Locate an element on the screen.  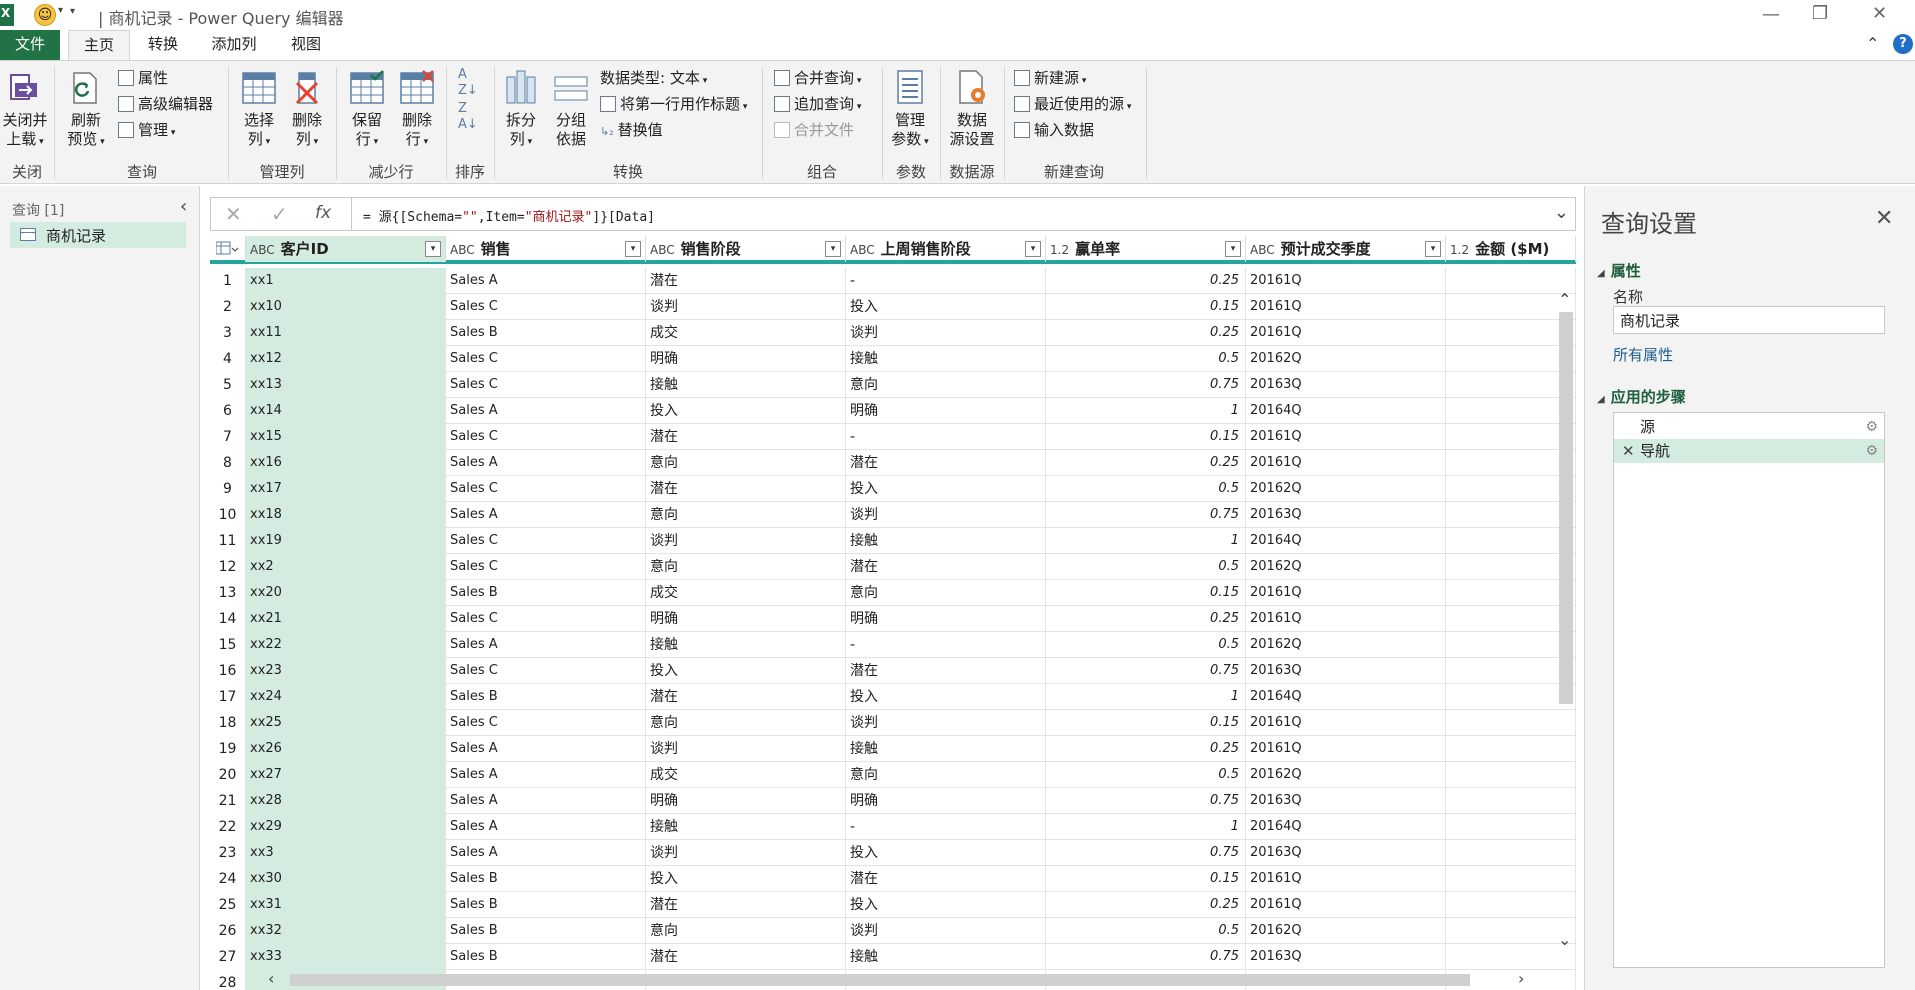
column-header-customer-id: ABC 客户ID ▾ is located at coordinates (346, 249).